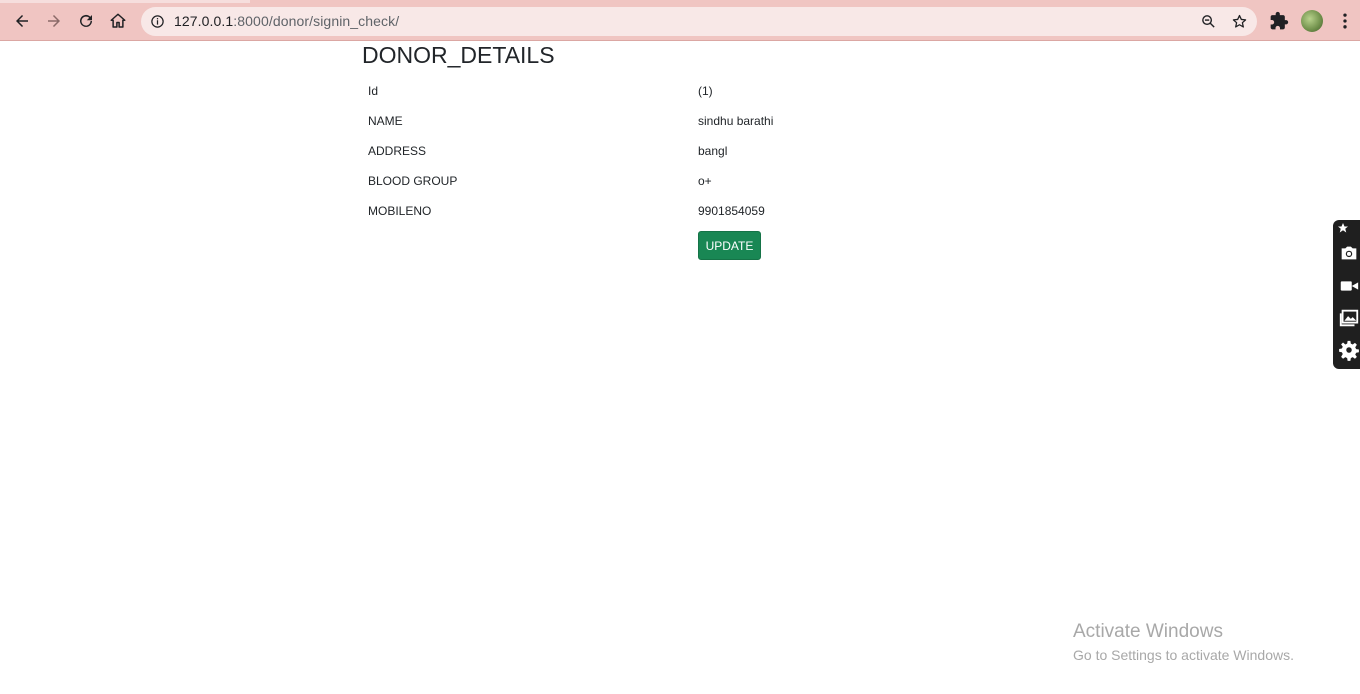 This screenshot has width=1360, height=694. What do you see at coordinates (1345, 21) in the screenshot?
I see `kebab-menu-icon` at bounding box center [1345, 21].